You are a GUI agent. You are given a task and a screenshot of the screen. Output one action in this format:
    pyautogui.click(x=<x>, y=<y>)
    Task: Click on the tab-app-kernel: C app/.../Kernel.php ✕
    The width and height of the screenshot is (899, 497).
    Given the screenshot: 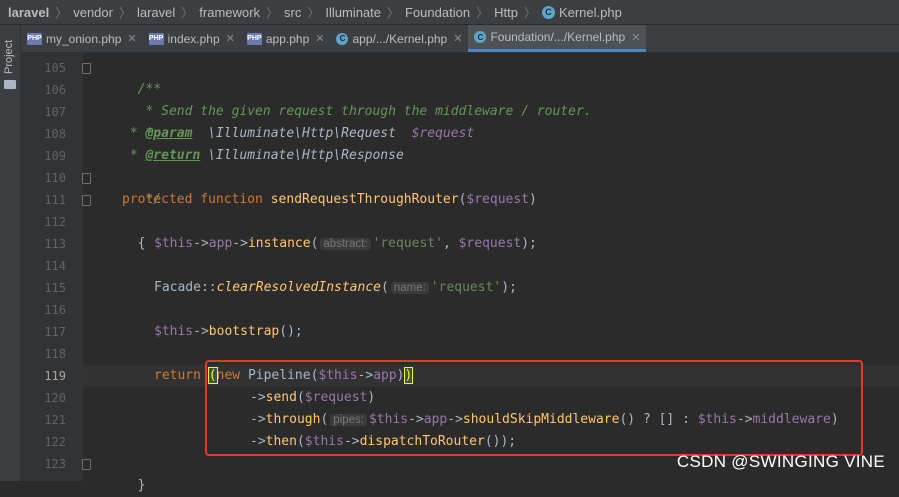 What is the action you would take?
    pyautogui.click(x=399, y=38)
    